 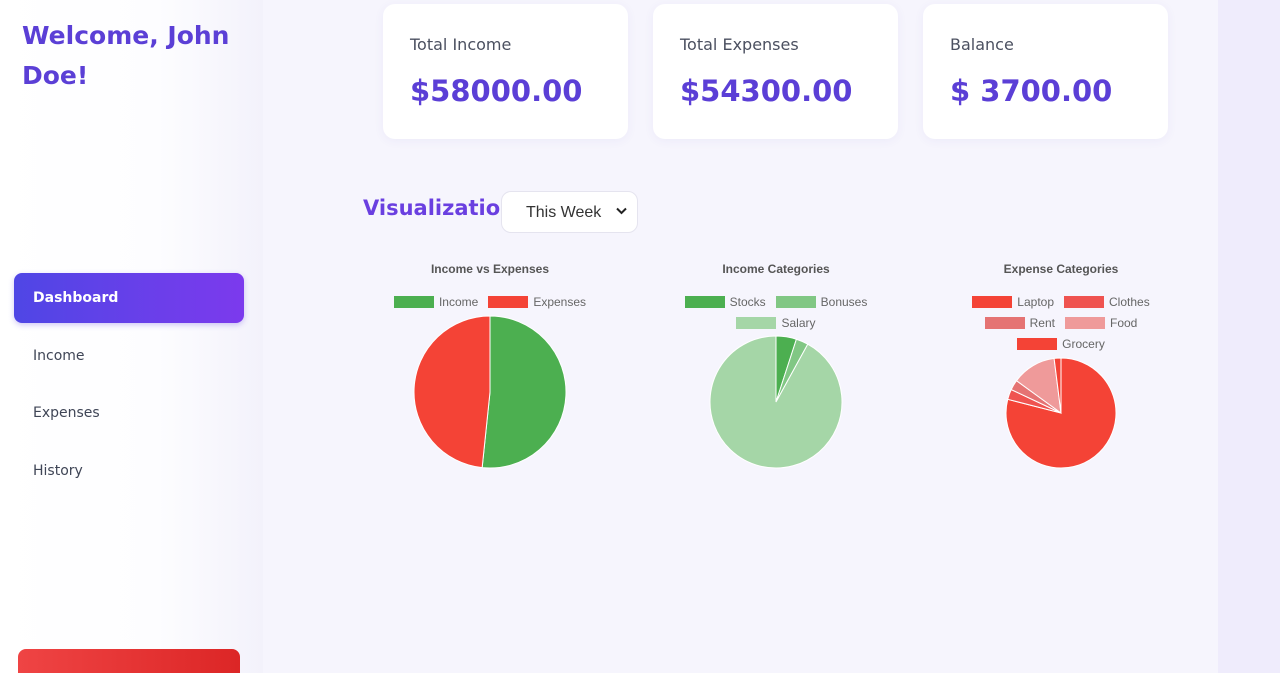 What do you see at coordinates (766, 91) in the screenshot?
I see `card-value: $54300.00` at bounding box center [766, 91].